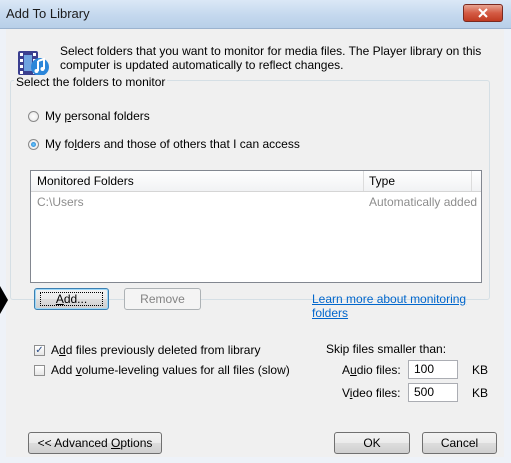  Describe the element at coordinates (33, 144) in the screenshot. I see `radio-button-selected` at that location.